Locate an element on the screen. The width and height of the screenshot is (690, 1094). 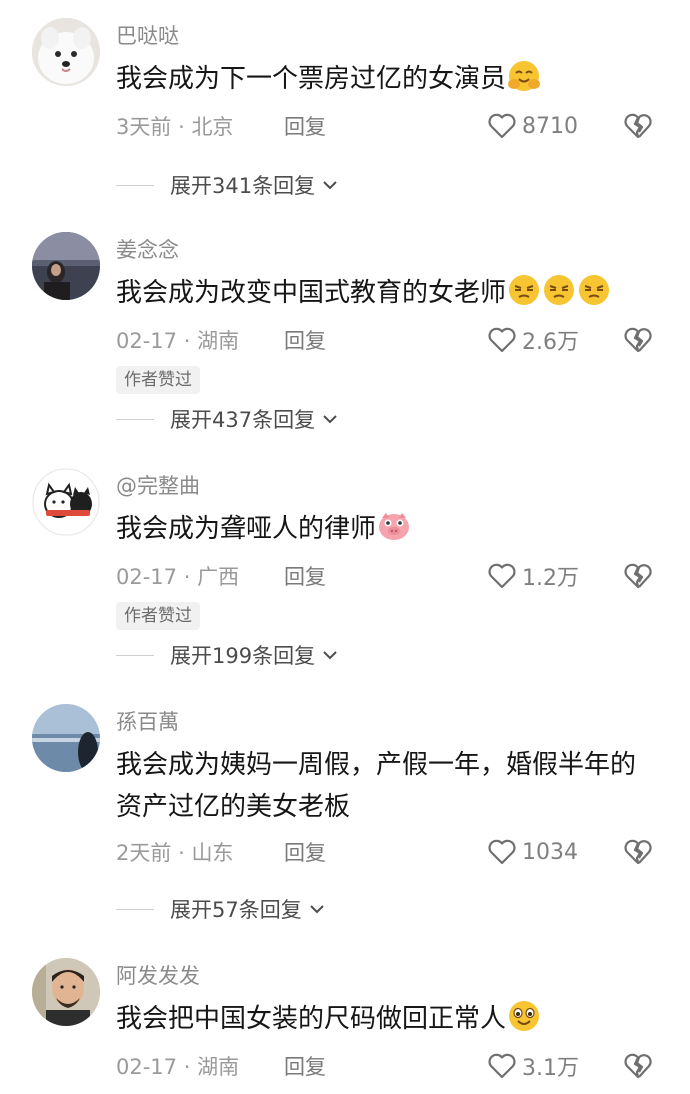
pig-face-emoji is located at coordinates (394, 526).